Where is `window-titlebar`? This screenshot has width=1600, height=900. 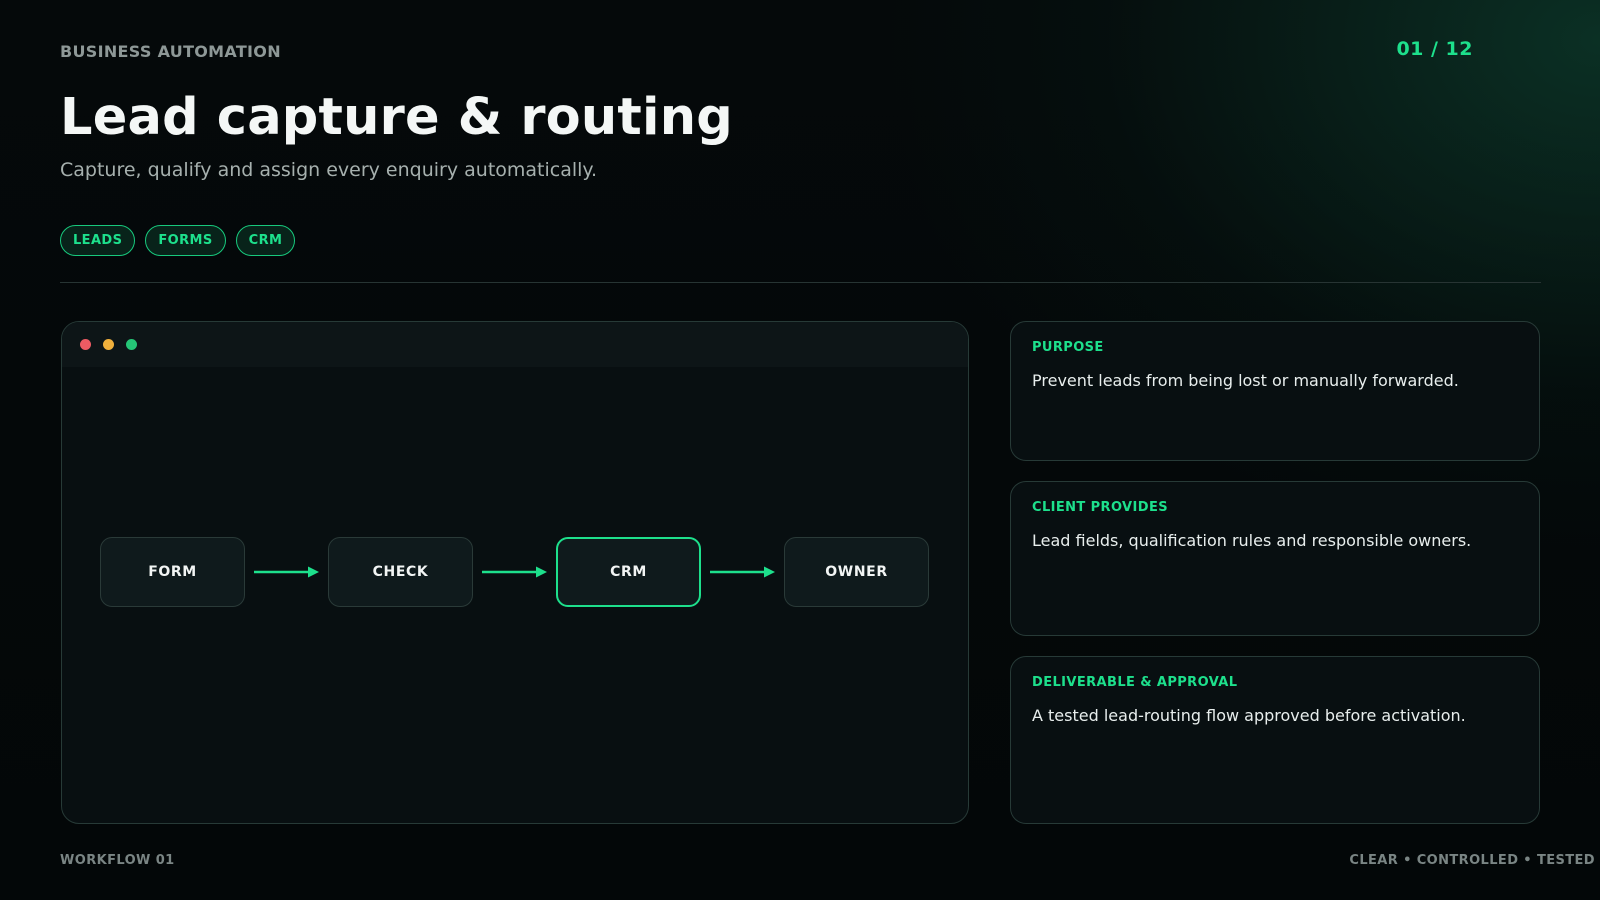 window-titlebar is located at coordinates (515, 344).